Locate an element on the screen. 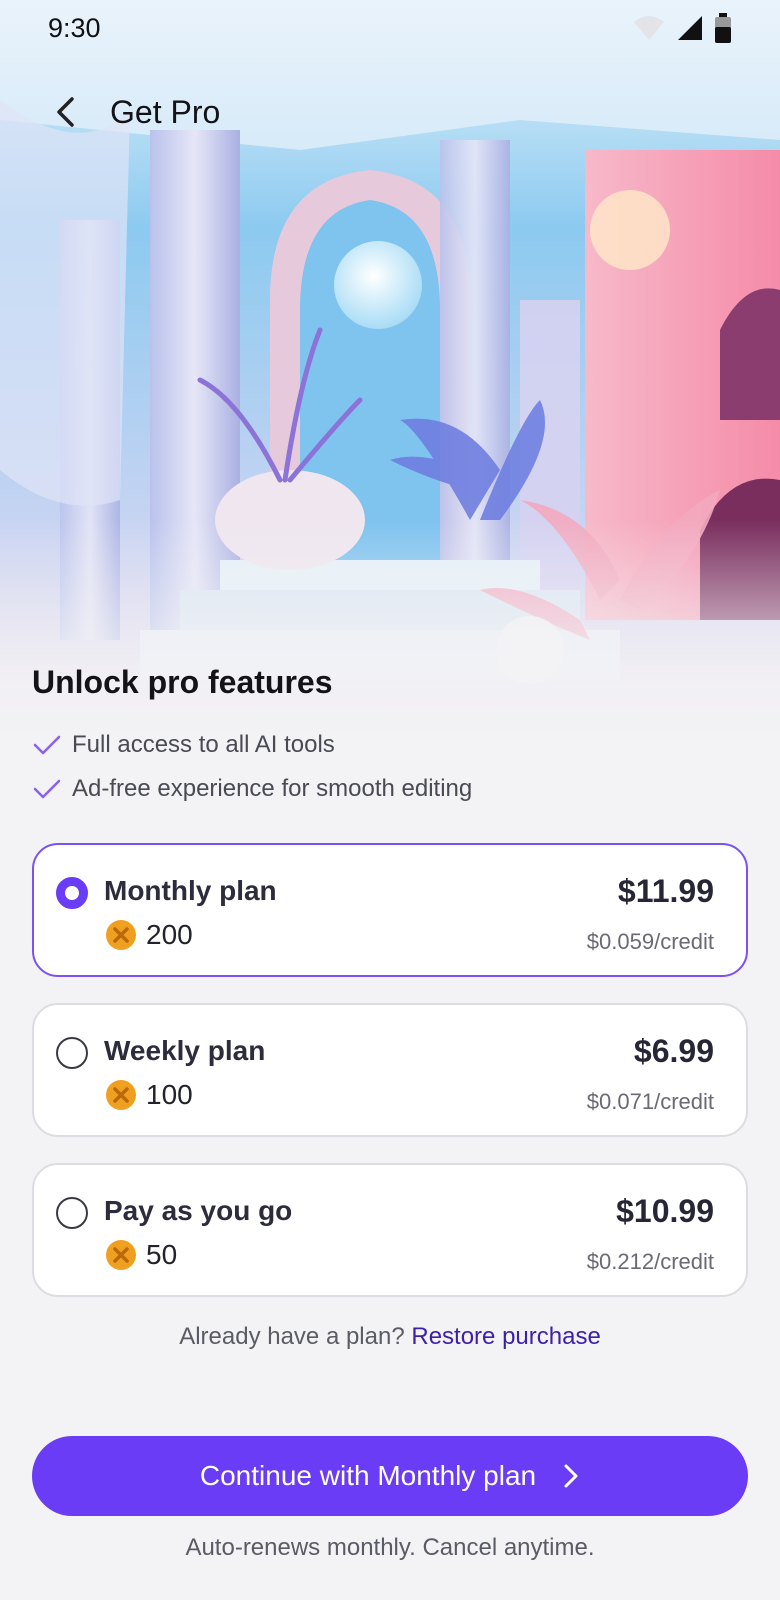  plan-option-pay-as-you-go: Pay as you go 50 $10.99 $0.212/credit is located at coordinates (390, 1230).